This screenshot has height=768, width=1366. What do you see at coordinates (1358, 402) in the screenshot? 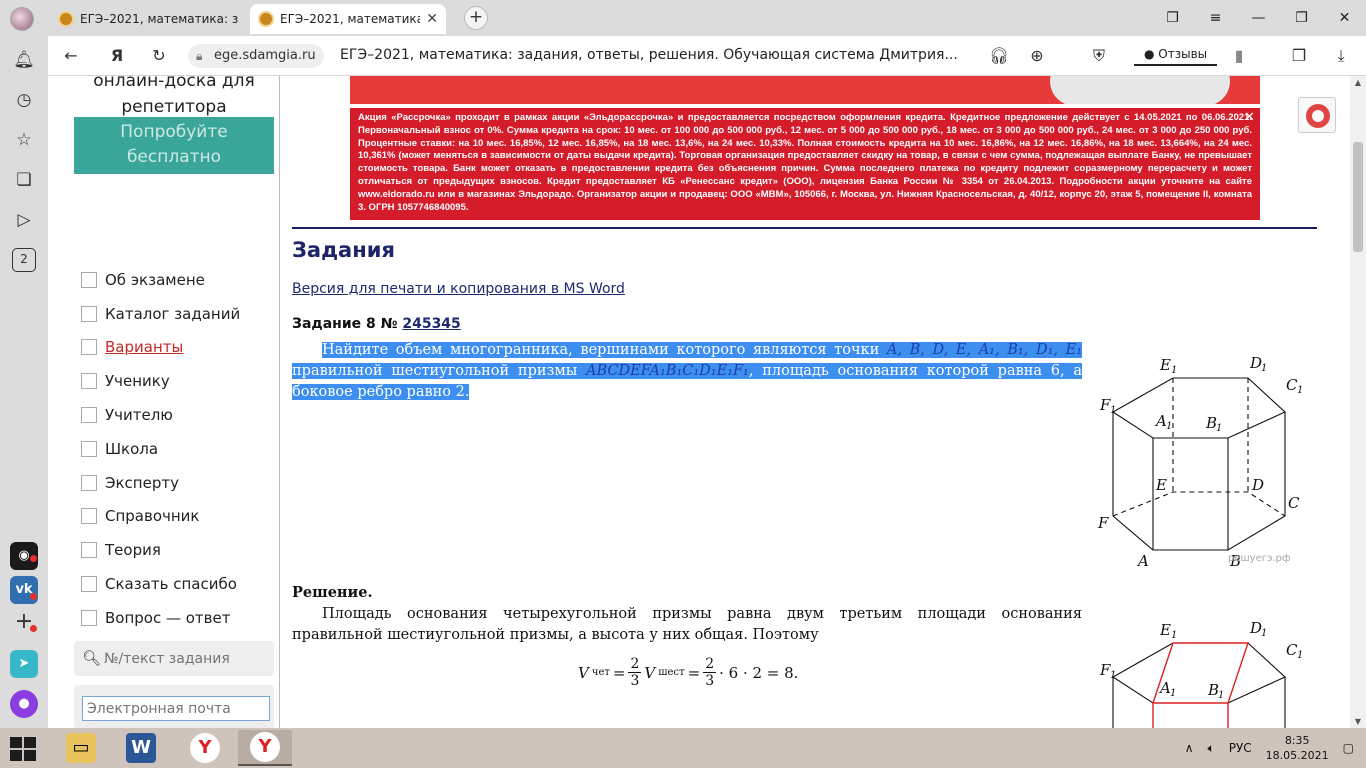
I see `page-scrollbar: ▲ ▼` at bounding box center [1358, 402].